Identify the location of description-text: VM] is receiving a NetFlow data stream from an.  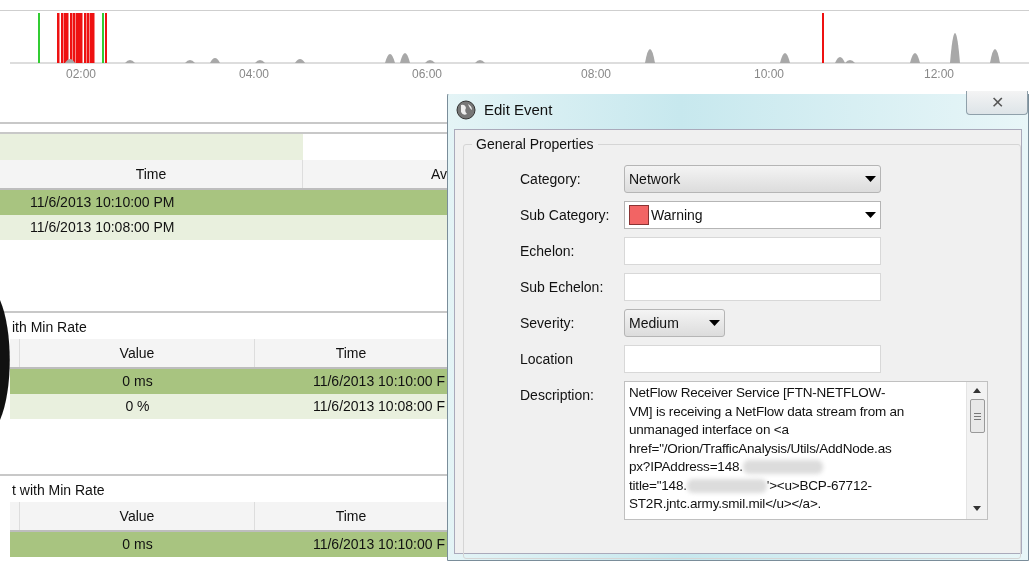
(767, 411).